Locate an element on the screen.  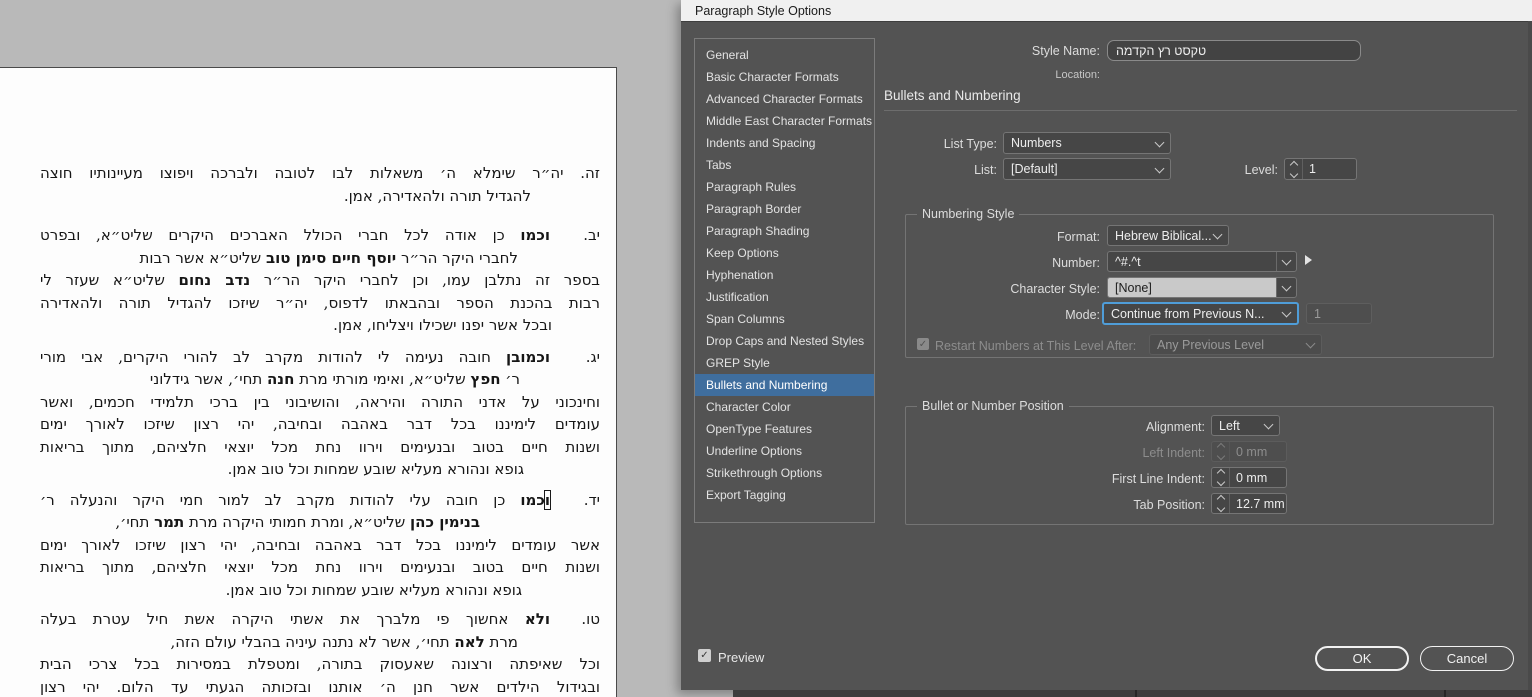
panel-edge is located at coordinates (1132, 693).